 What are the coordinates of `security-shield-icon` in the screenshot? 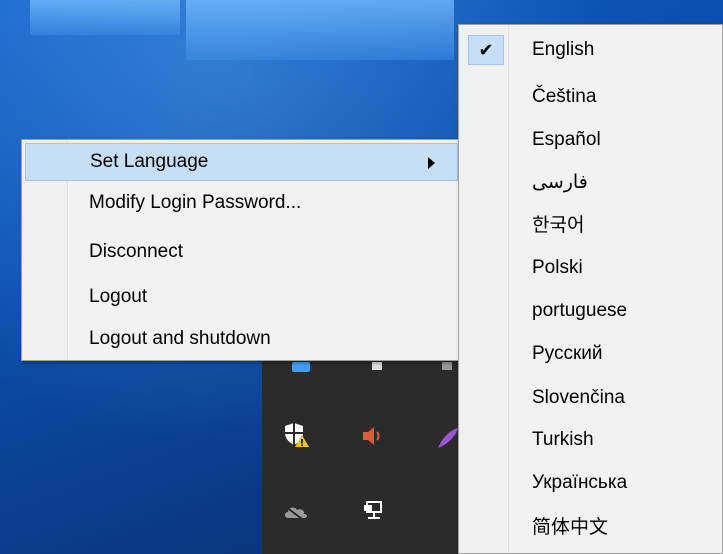 It's located at (296, 434).